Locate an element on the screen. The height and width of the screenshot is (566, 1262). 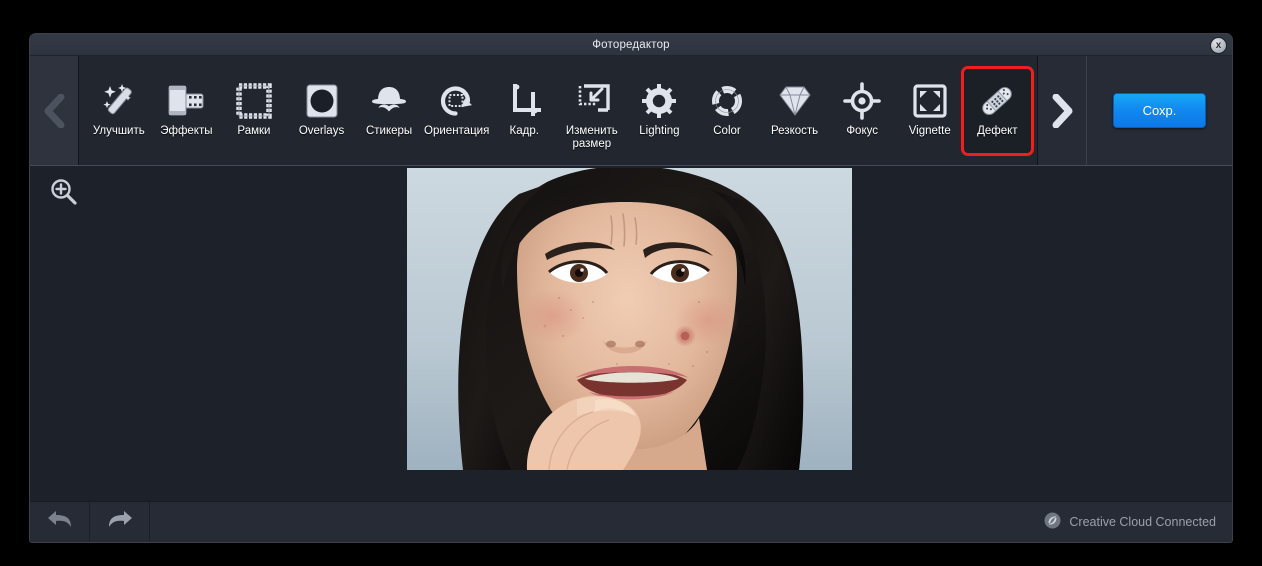
undo-arrow-icon is located at coordinates (60, 521).